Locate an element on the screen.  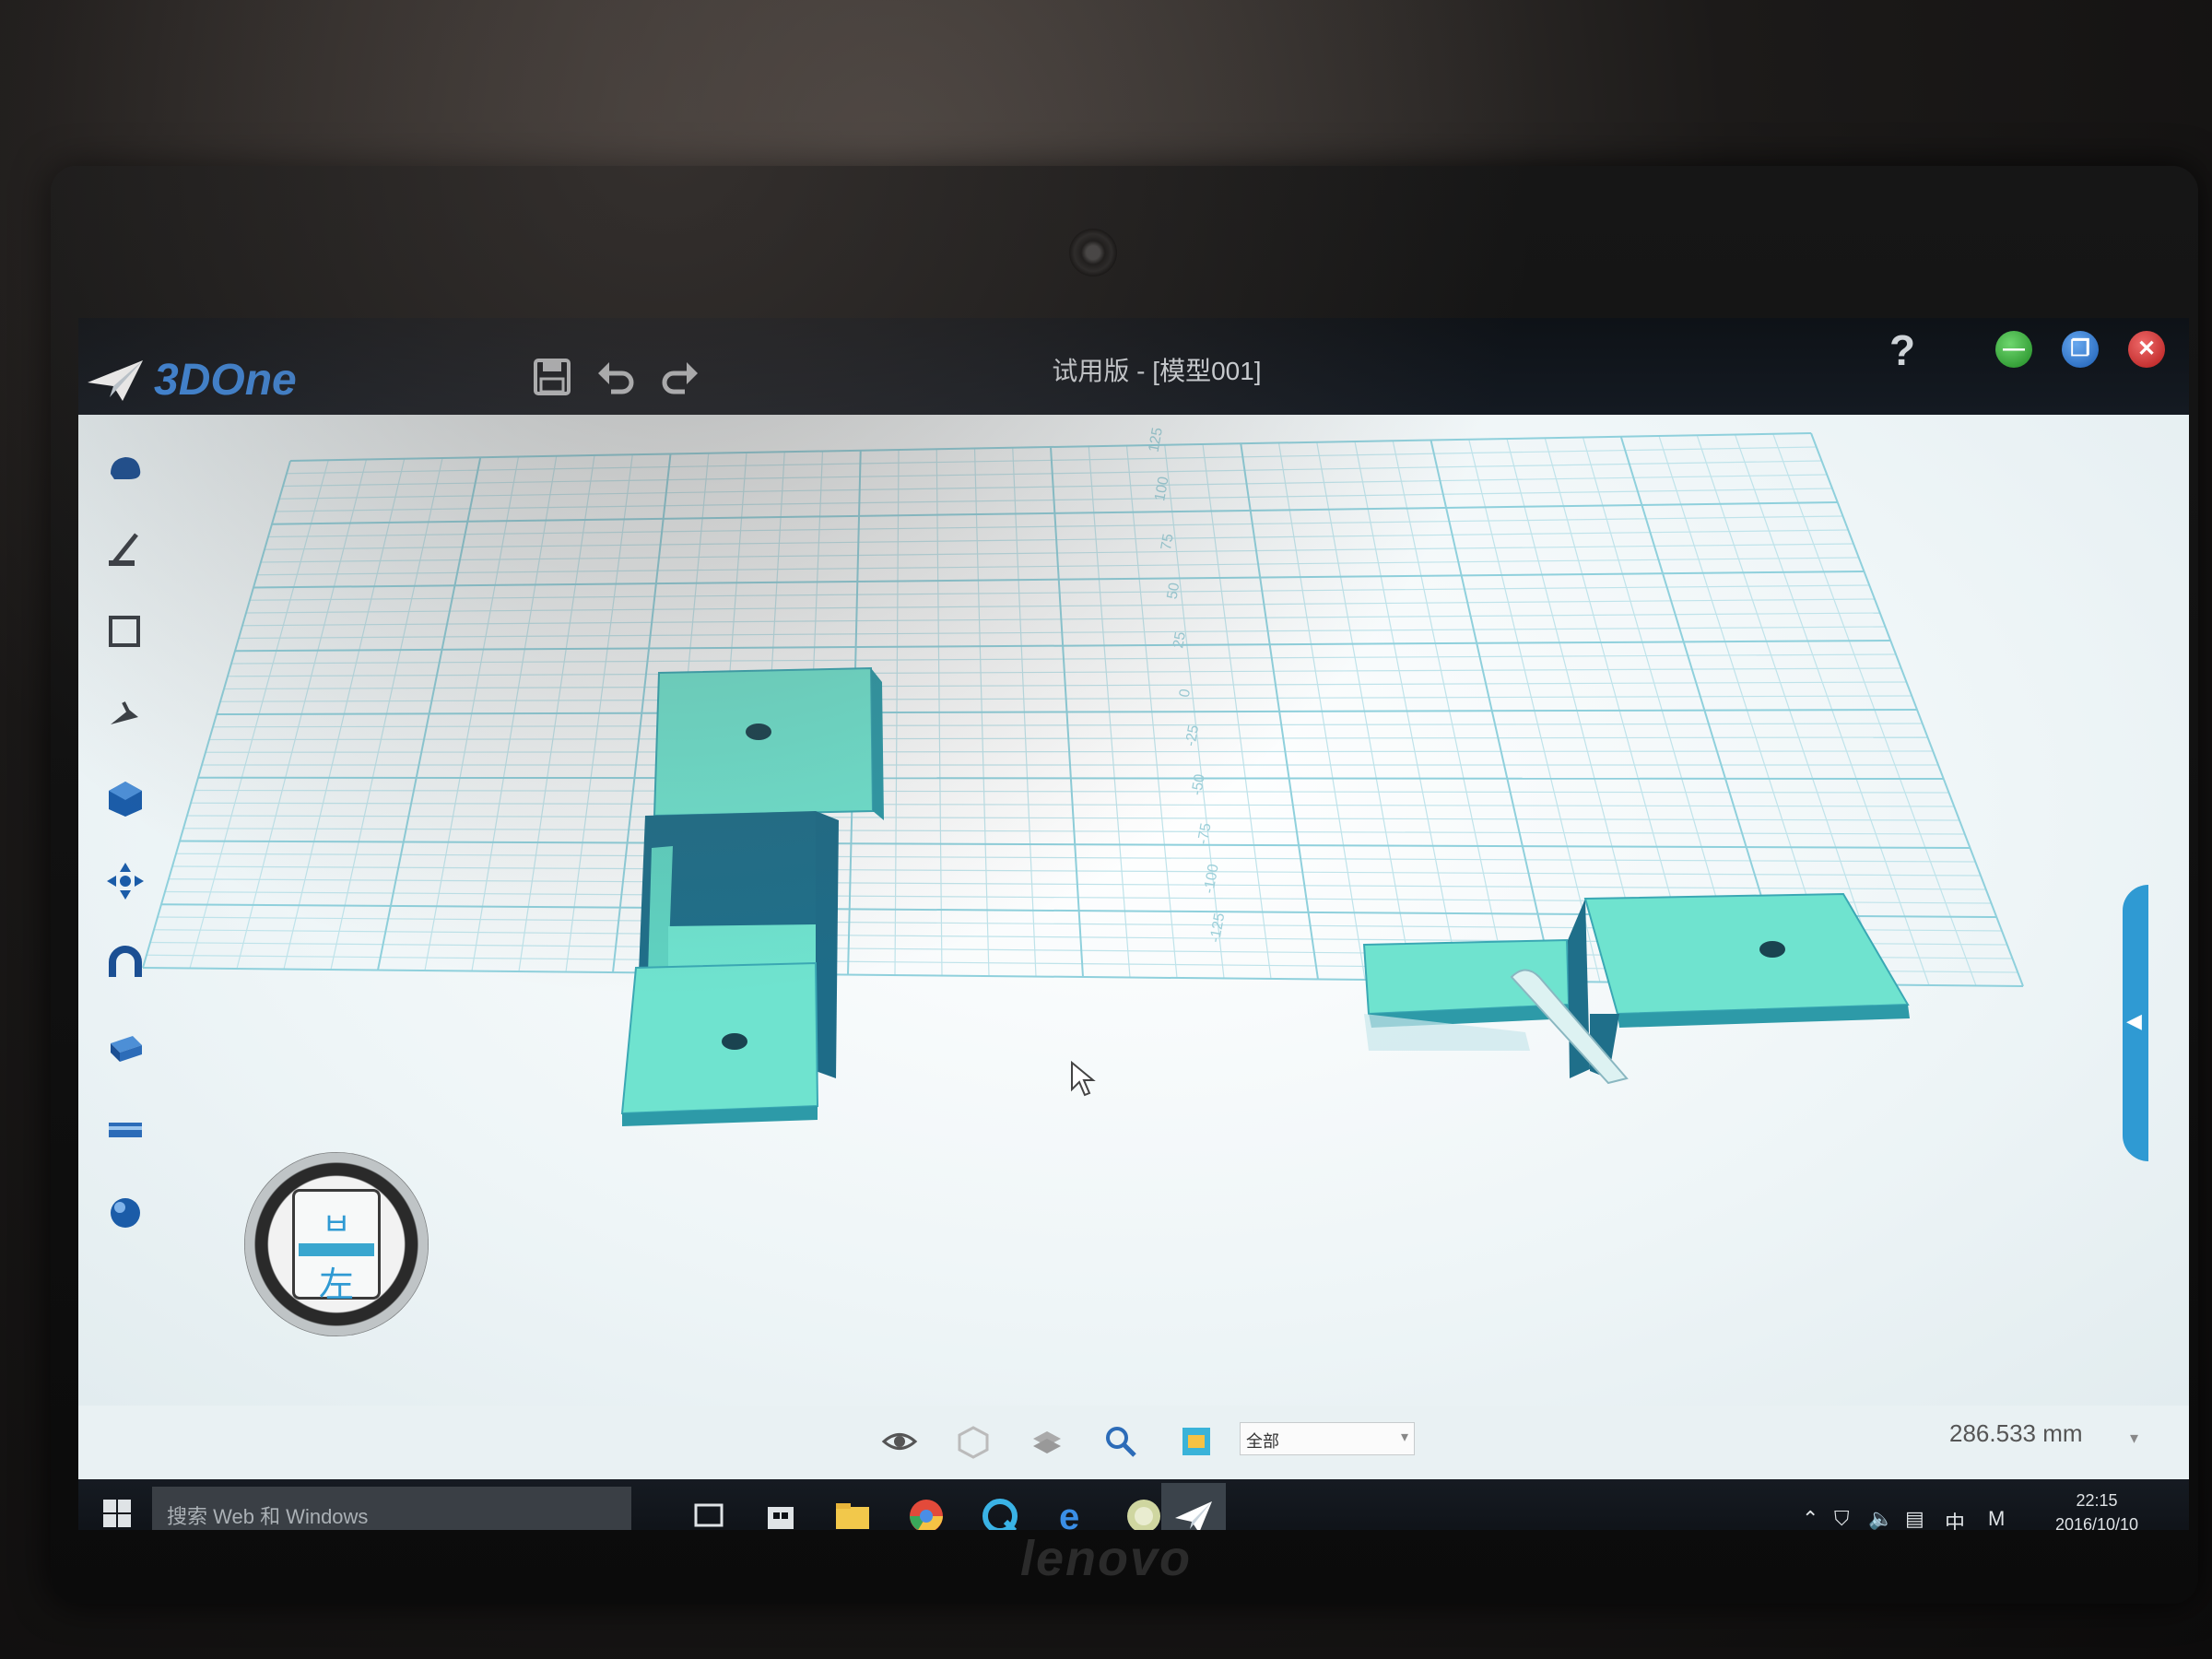
taskbar-search-placeholder: 搜索 Web 和 Windows is located at coordinates (268, 1516).